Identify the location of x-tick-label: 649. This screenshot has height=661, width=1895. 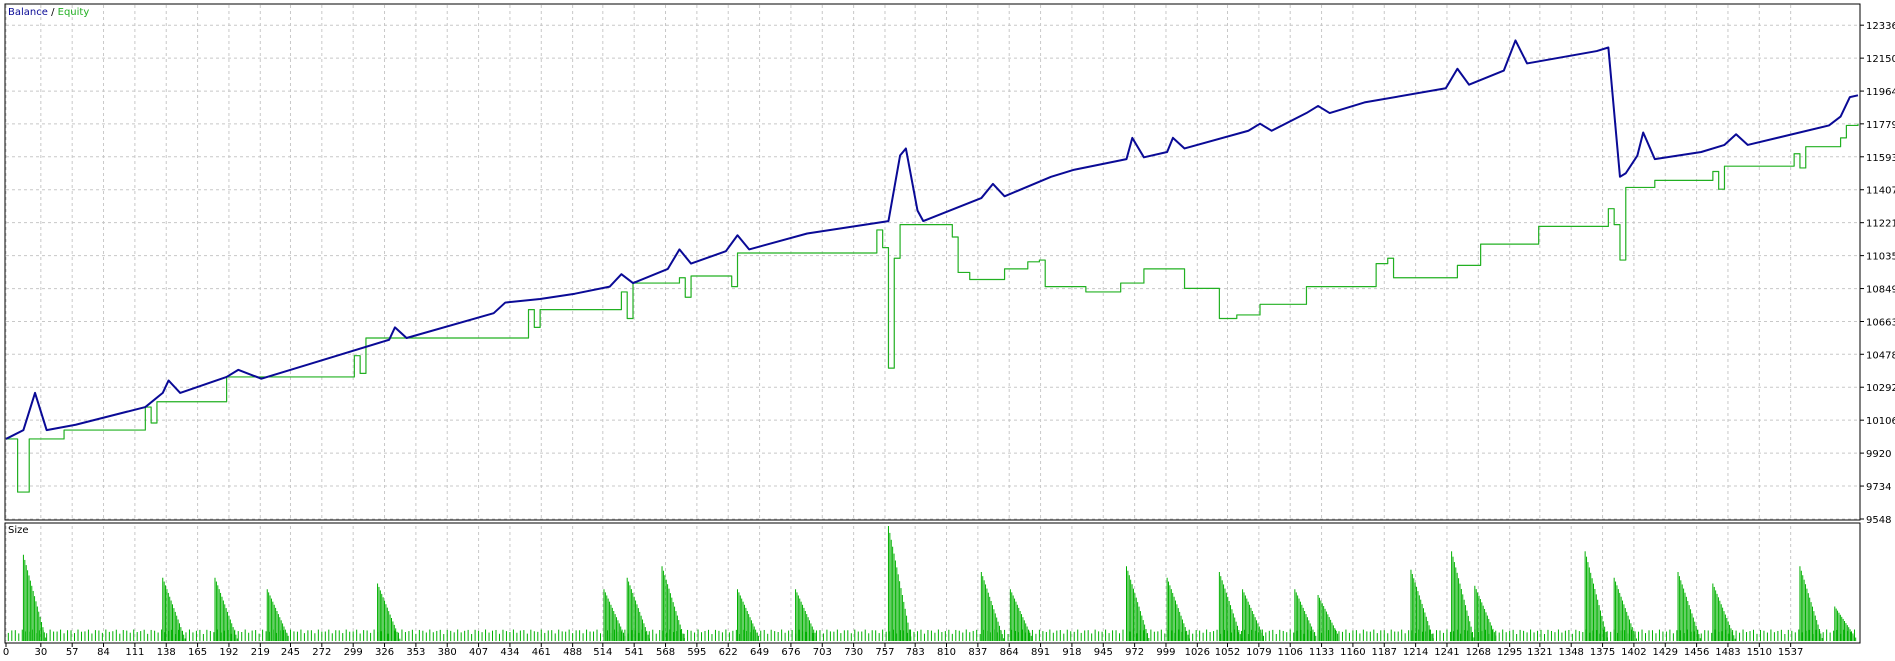
(759, 652).